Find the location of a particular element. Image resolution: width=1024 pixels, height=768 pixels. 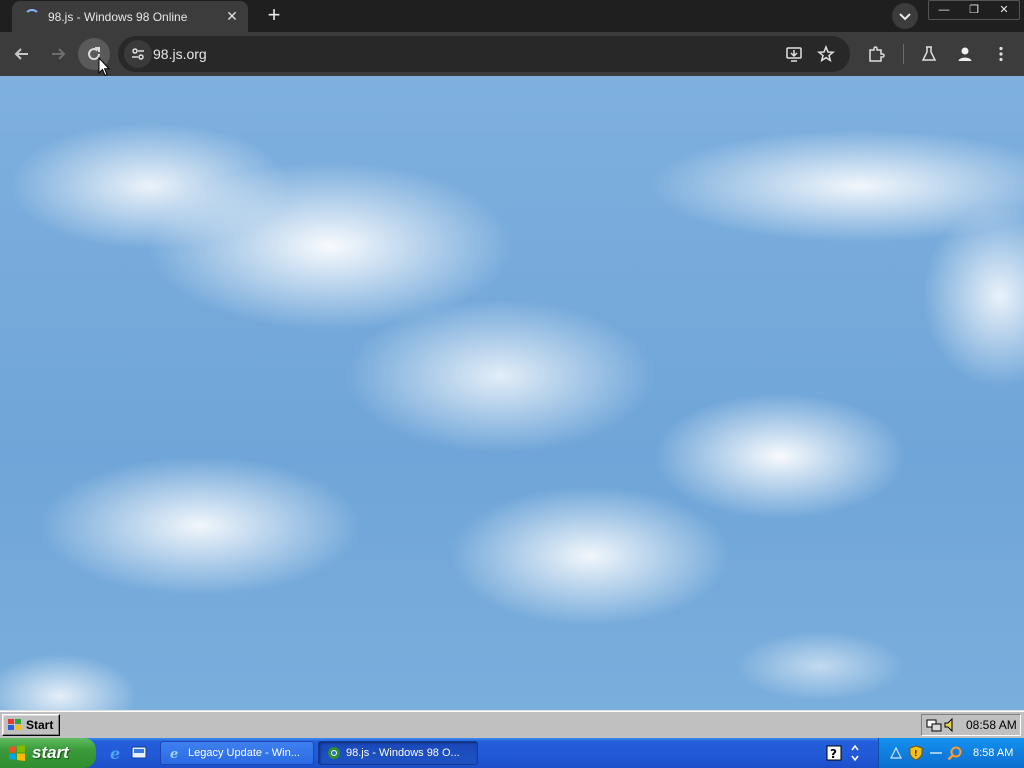

forward-button is located at coordinates (58, 54).